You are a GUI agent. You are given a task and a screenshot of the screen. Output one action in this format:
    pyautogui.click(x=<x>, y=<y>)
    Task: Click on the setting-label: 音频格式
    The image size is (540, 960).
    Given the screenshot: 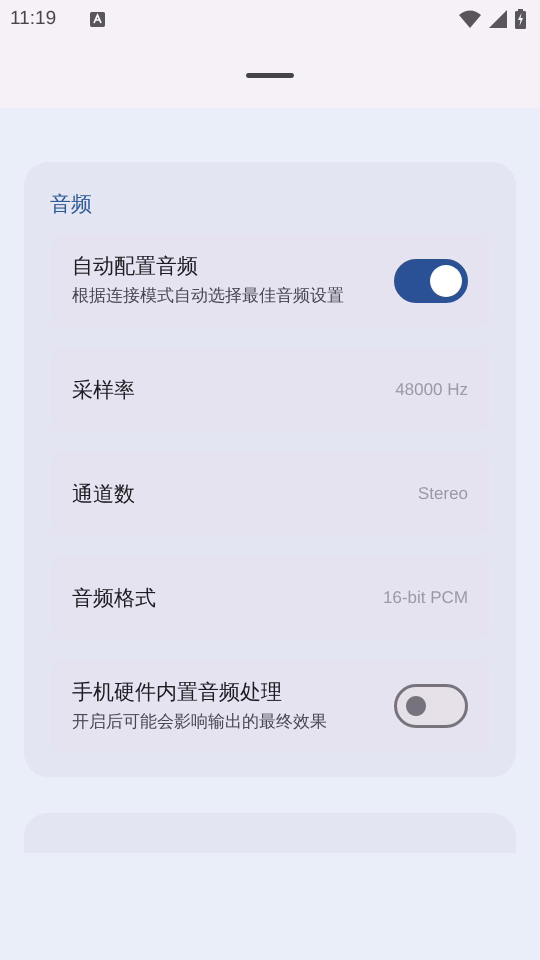 What is the action you would take?
    pyautogui.click(x=114, y=598)
    